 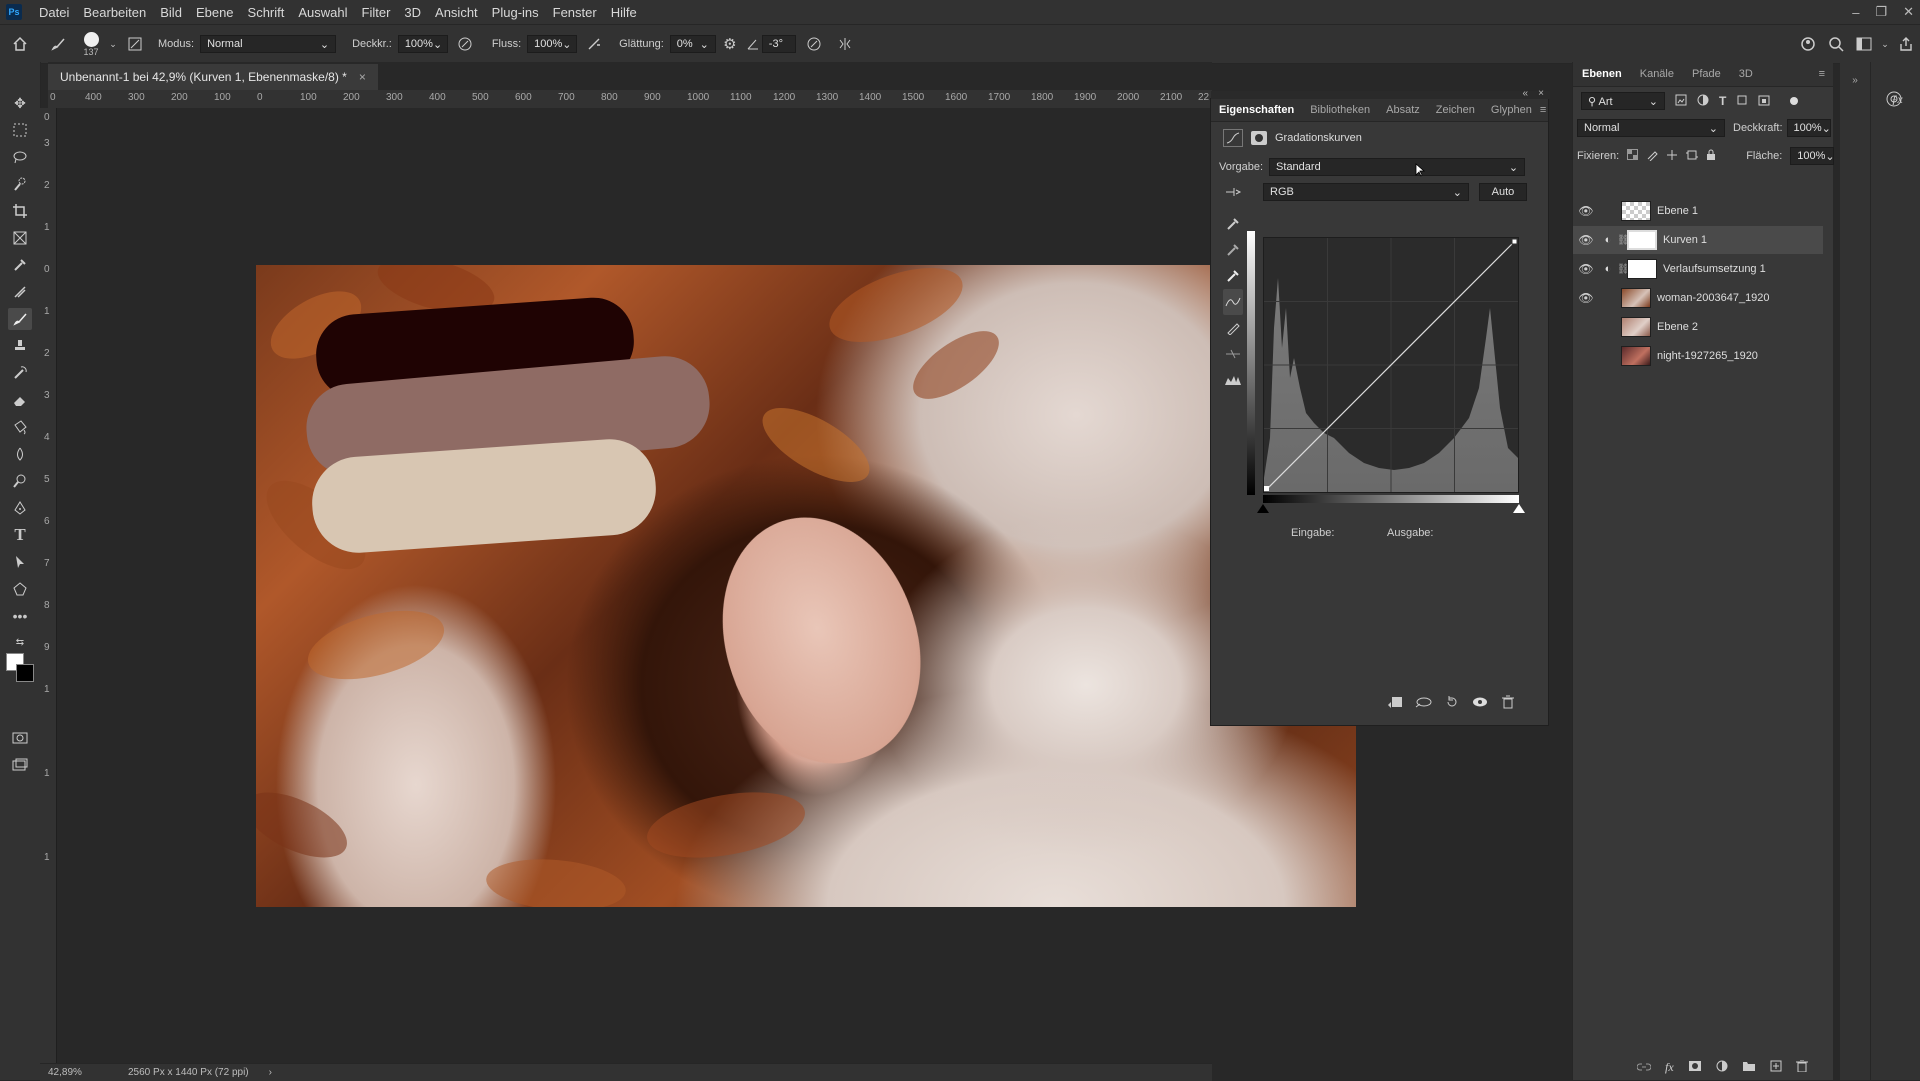 What do you see at coordinates (1794, 101) in the screenshot?
I see `filter-toggle-icon` at bounding box center [1794, 101].